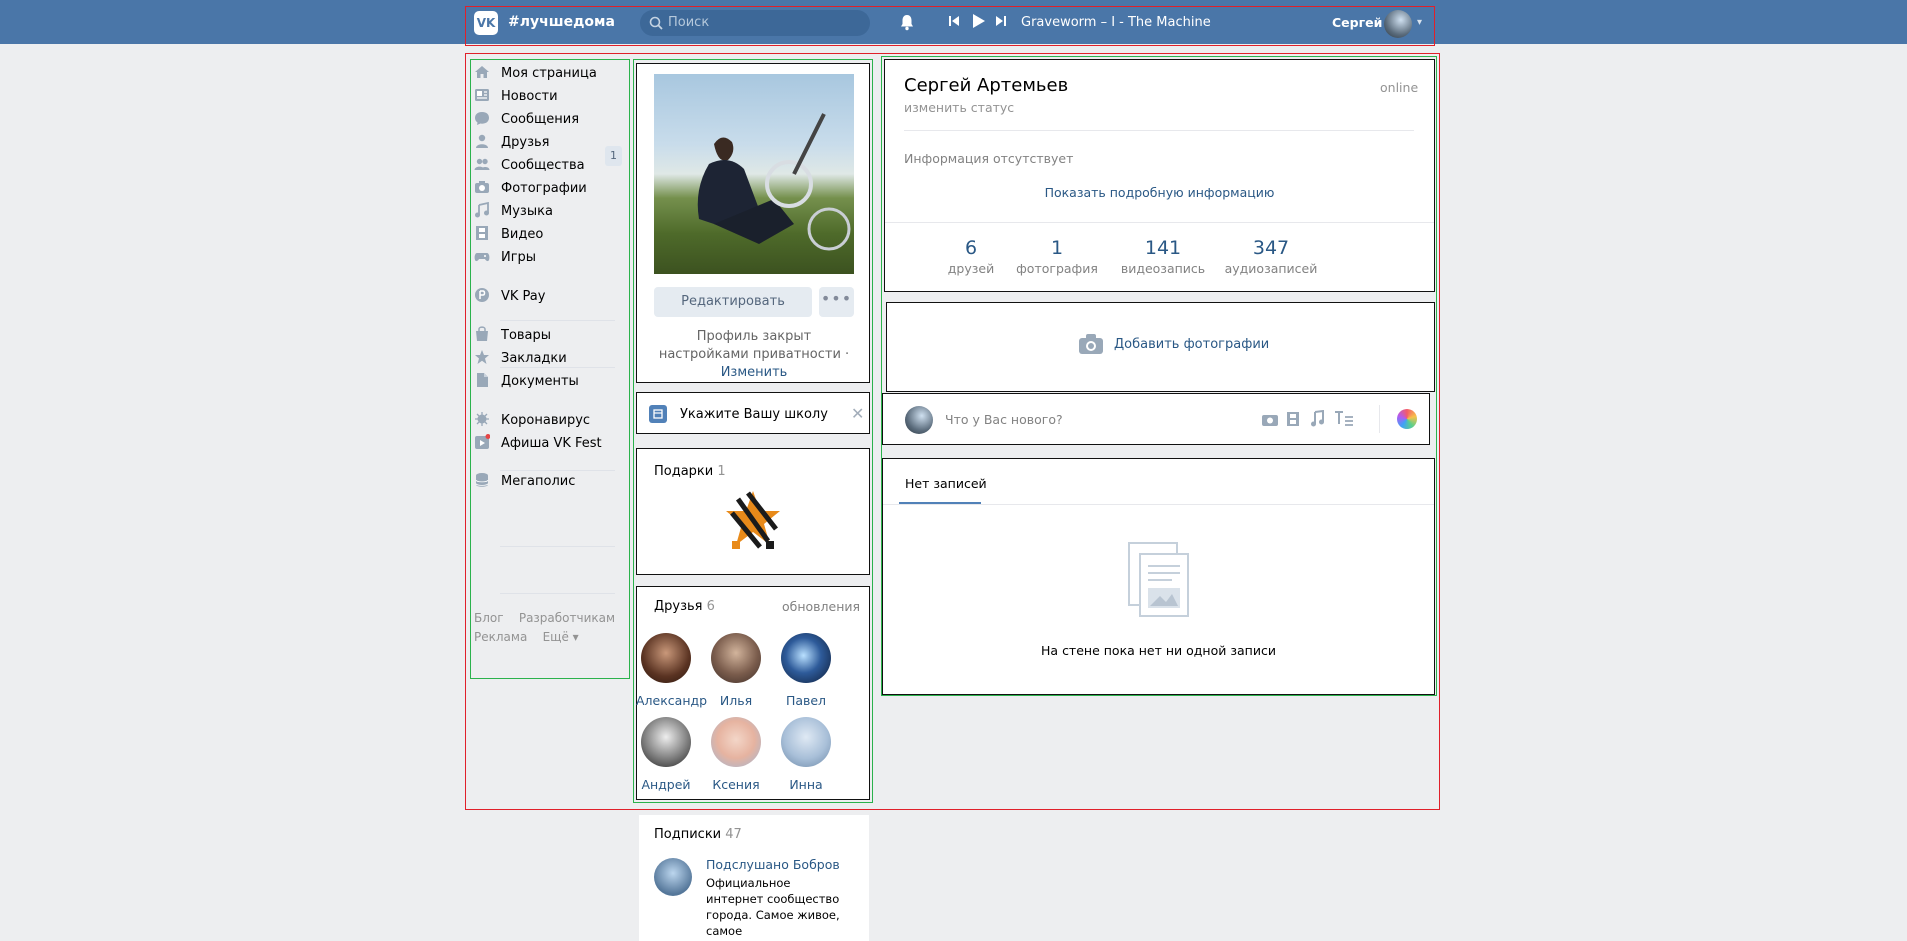 This screenshot has height=941, width=1907. Describe the element at coordinates (821, 606) in the screenshot. I see `friends-updates-link: обновления` at that location.